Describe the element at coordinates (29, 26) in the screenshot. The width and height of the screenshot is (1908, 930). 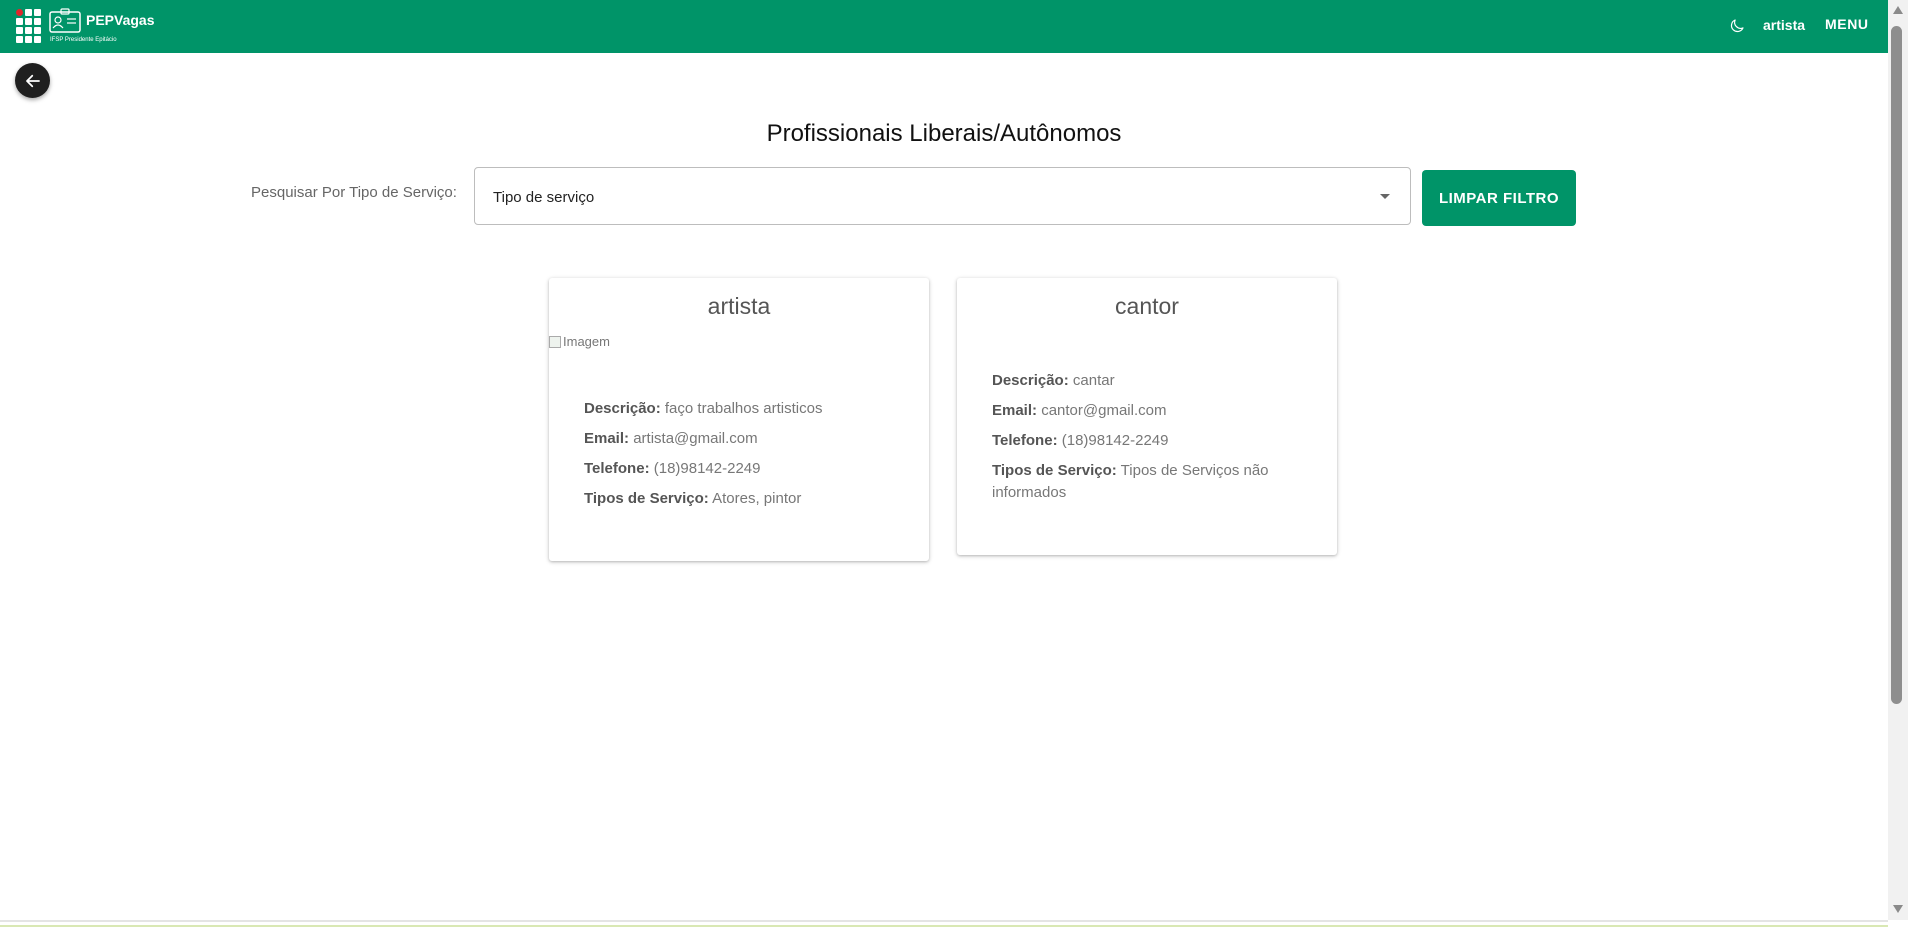
I see `ifsp-logo-icon` at that location.